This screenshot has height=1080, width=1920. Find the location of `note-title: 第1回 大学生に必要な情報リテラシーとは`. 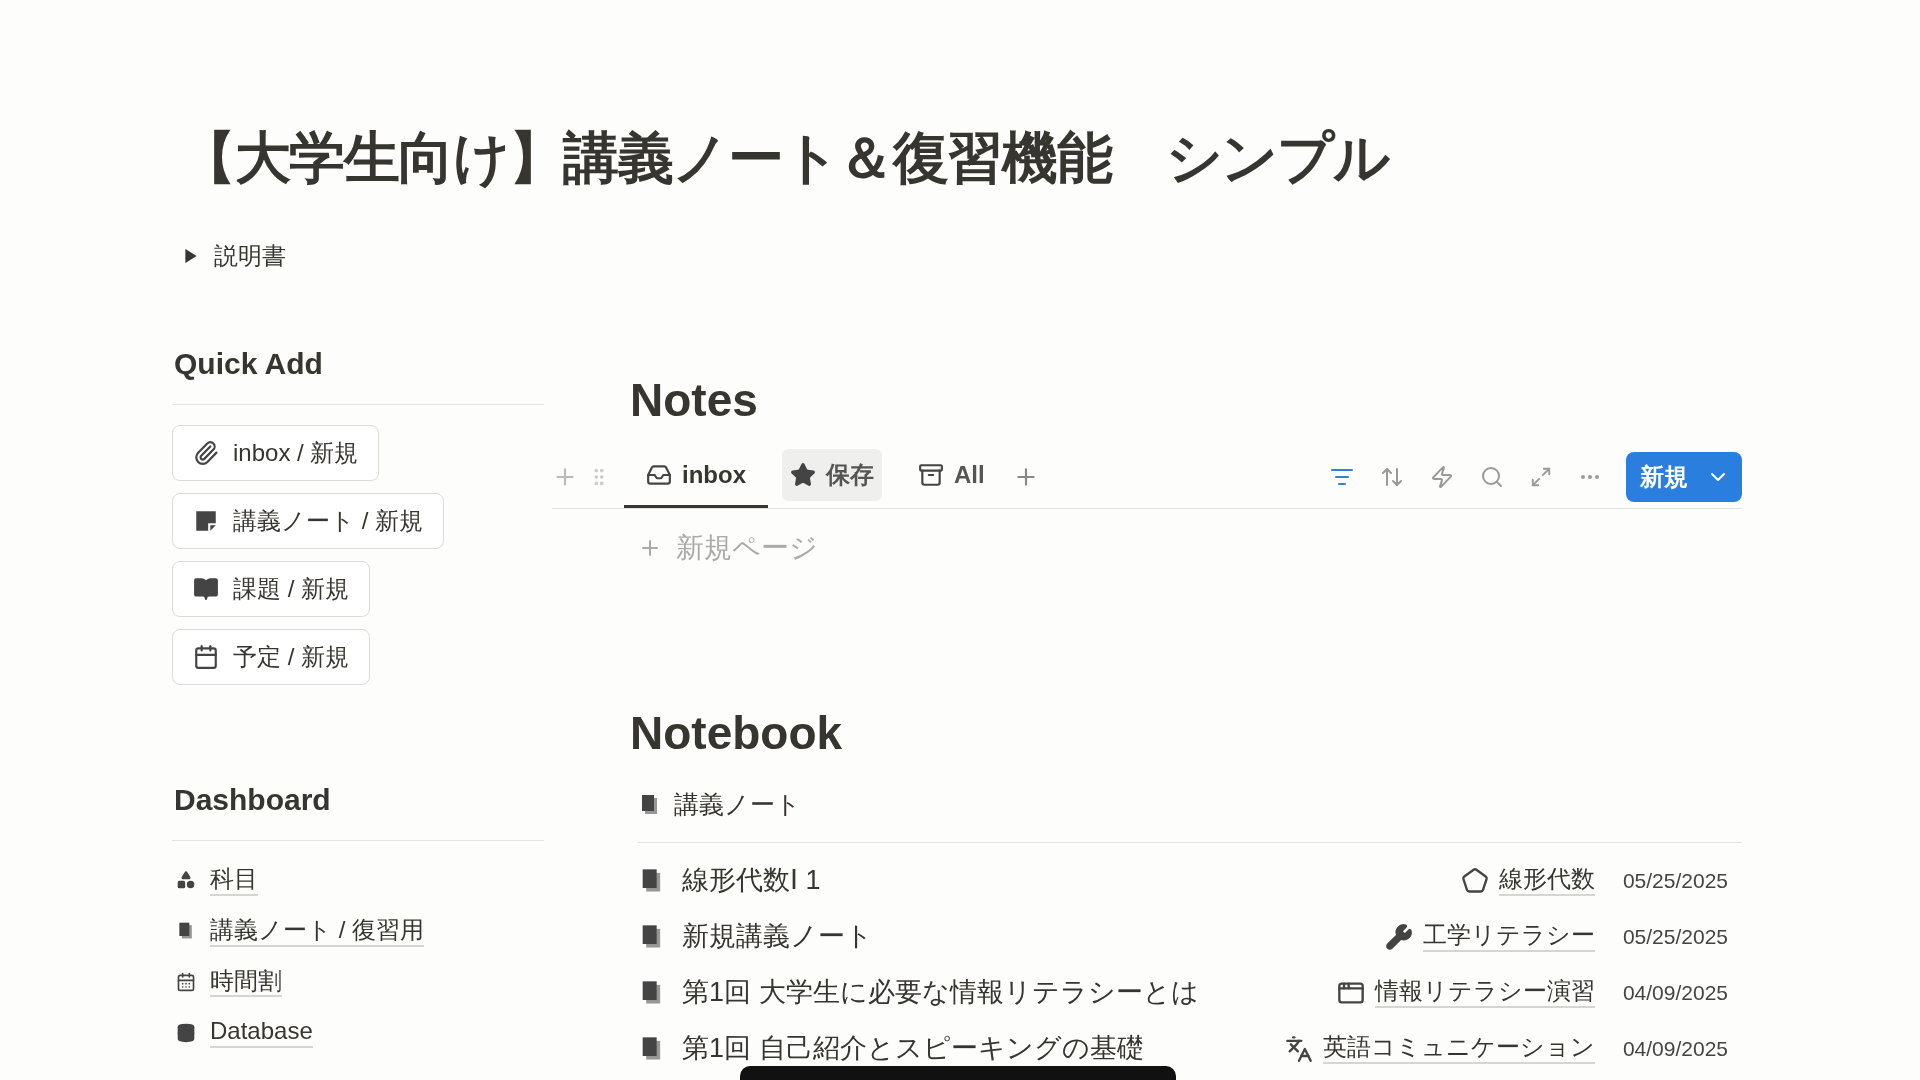

note-title: 第1回 大学生に必要な情報リテラシーとは is located at coordinates (940, 992).